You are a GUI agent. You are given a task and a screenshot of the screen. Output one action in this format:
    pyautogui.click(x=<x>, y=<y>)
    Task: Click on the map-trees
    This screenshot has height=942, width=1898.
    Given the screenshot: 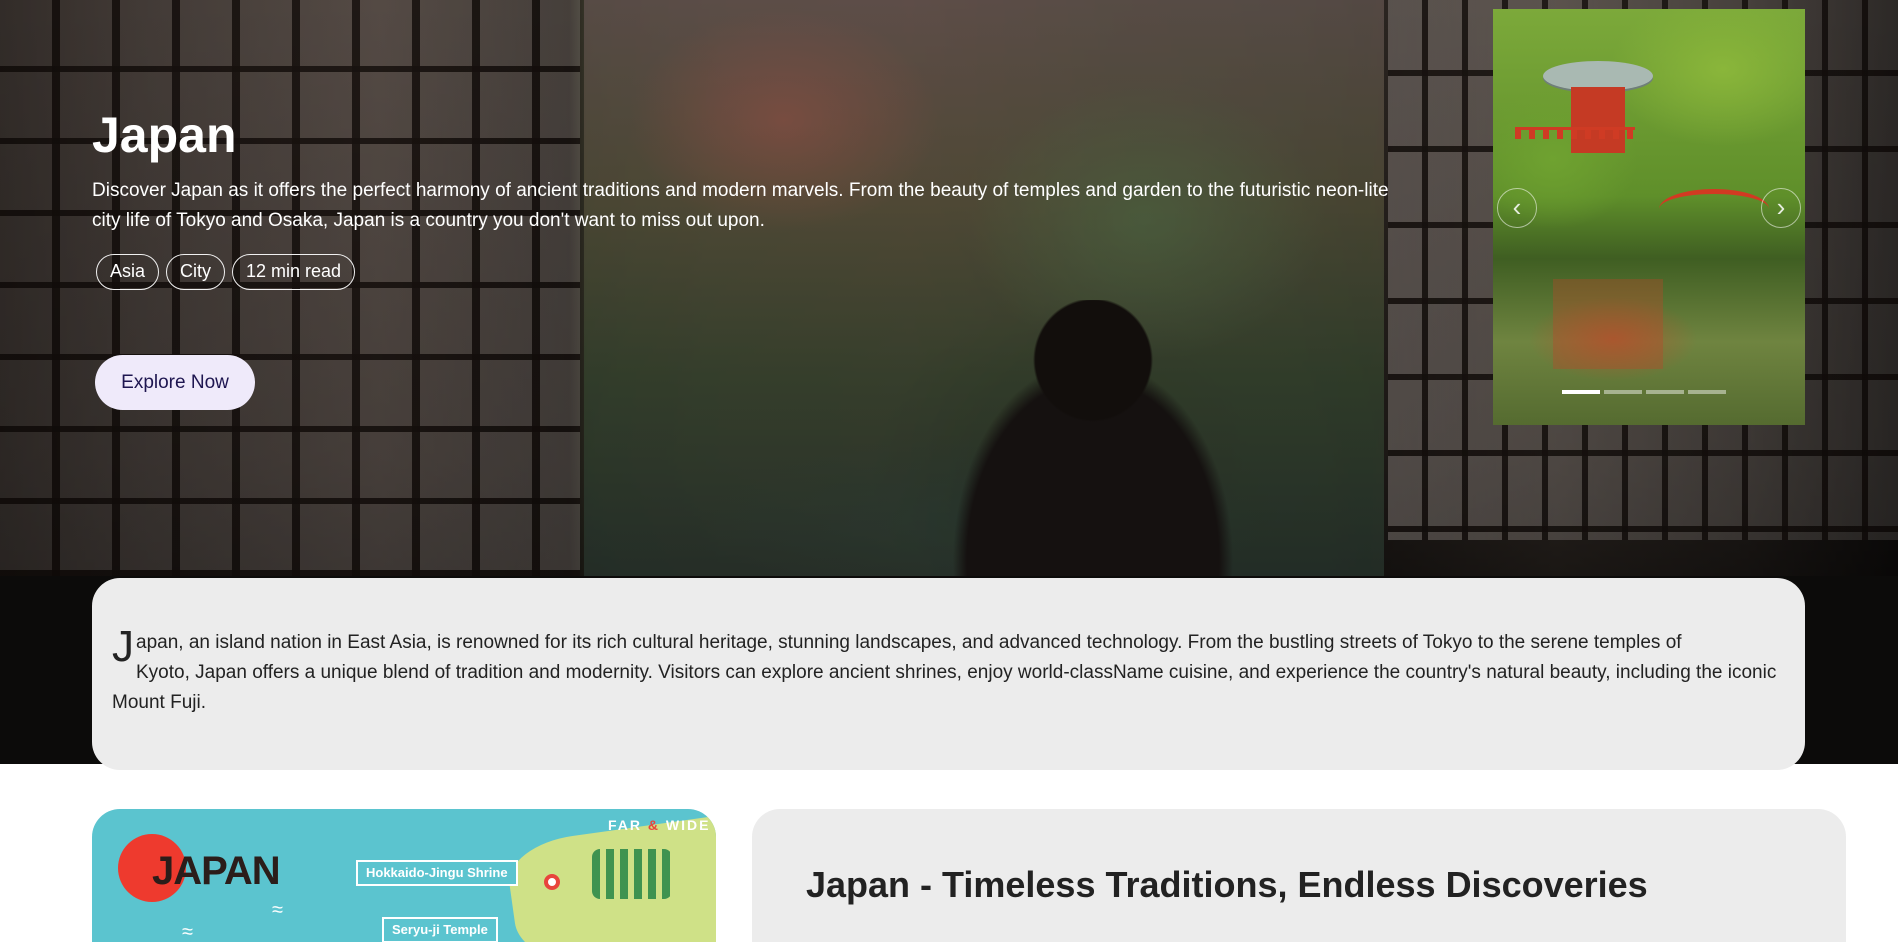 What is the action you would take?
    pyautogui.click(x=632, y=874)
    